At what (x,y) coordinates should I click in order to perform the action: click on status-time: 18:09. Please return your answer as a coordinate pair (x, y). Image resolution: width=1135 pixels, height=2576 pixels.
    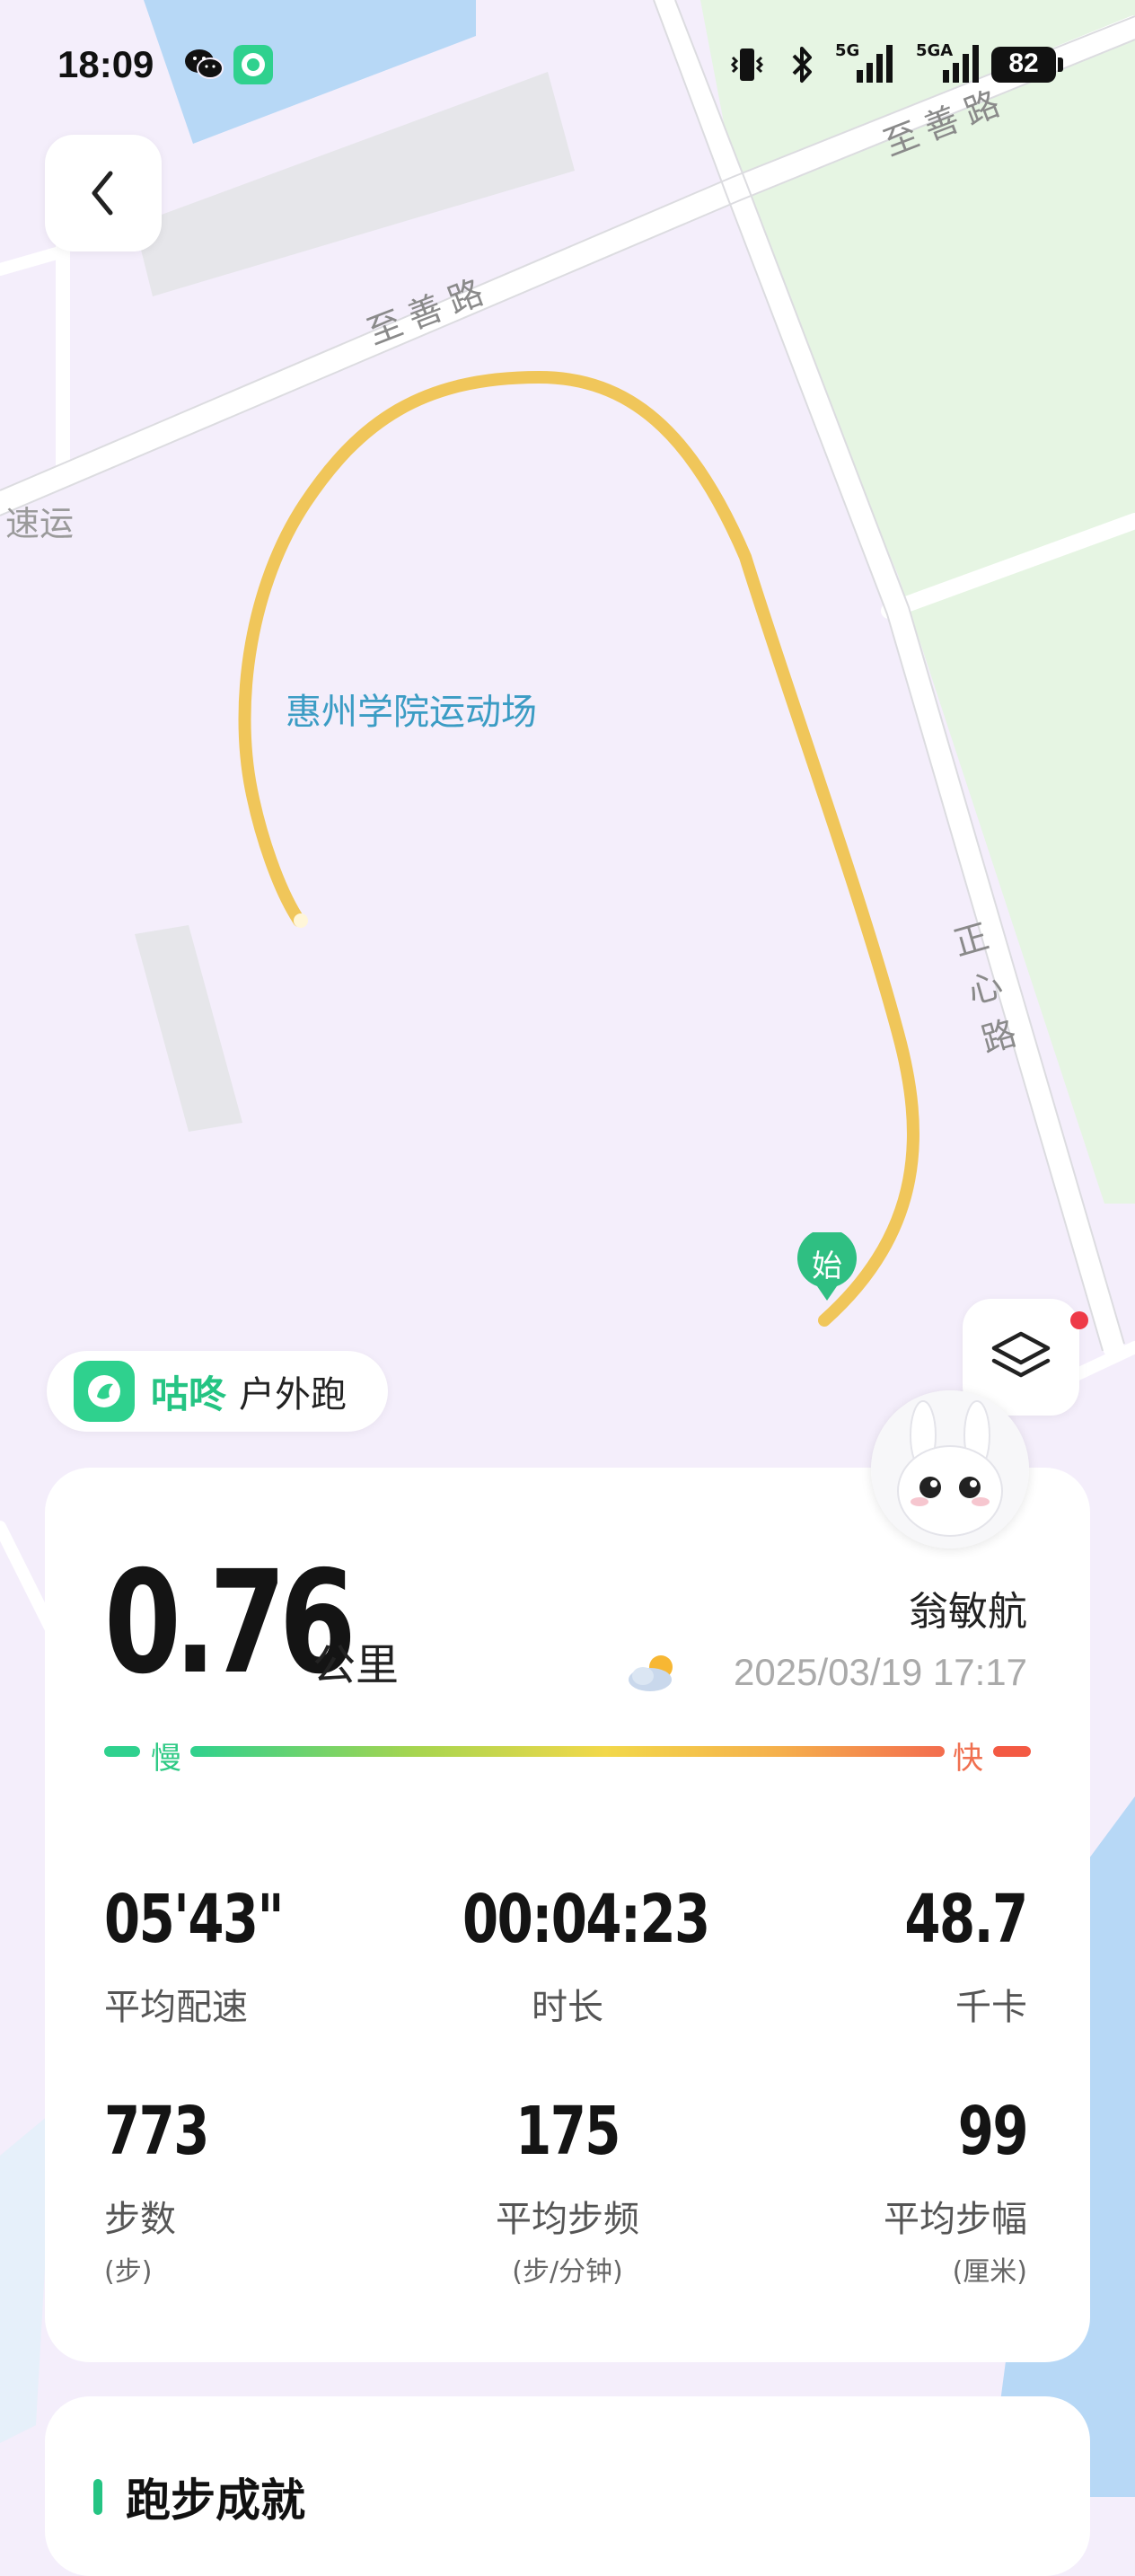
    Looking at the image, I should click on (105, 64).